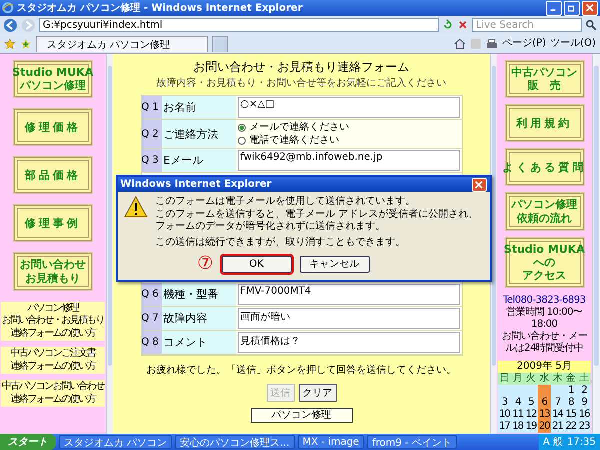 The height and width of the screenshot is (450, 600). What do you see at coordinates (160, 8) in the screenshot?
I see `window-title: スタジオムカ パソコン修理 - Windows Internet Explorer` at bounding box center [160, 8].